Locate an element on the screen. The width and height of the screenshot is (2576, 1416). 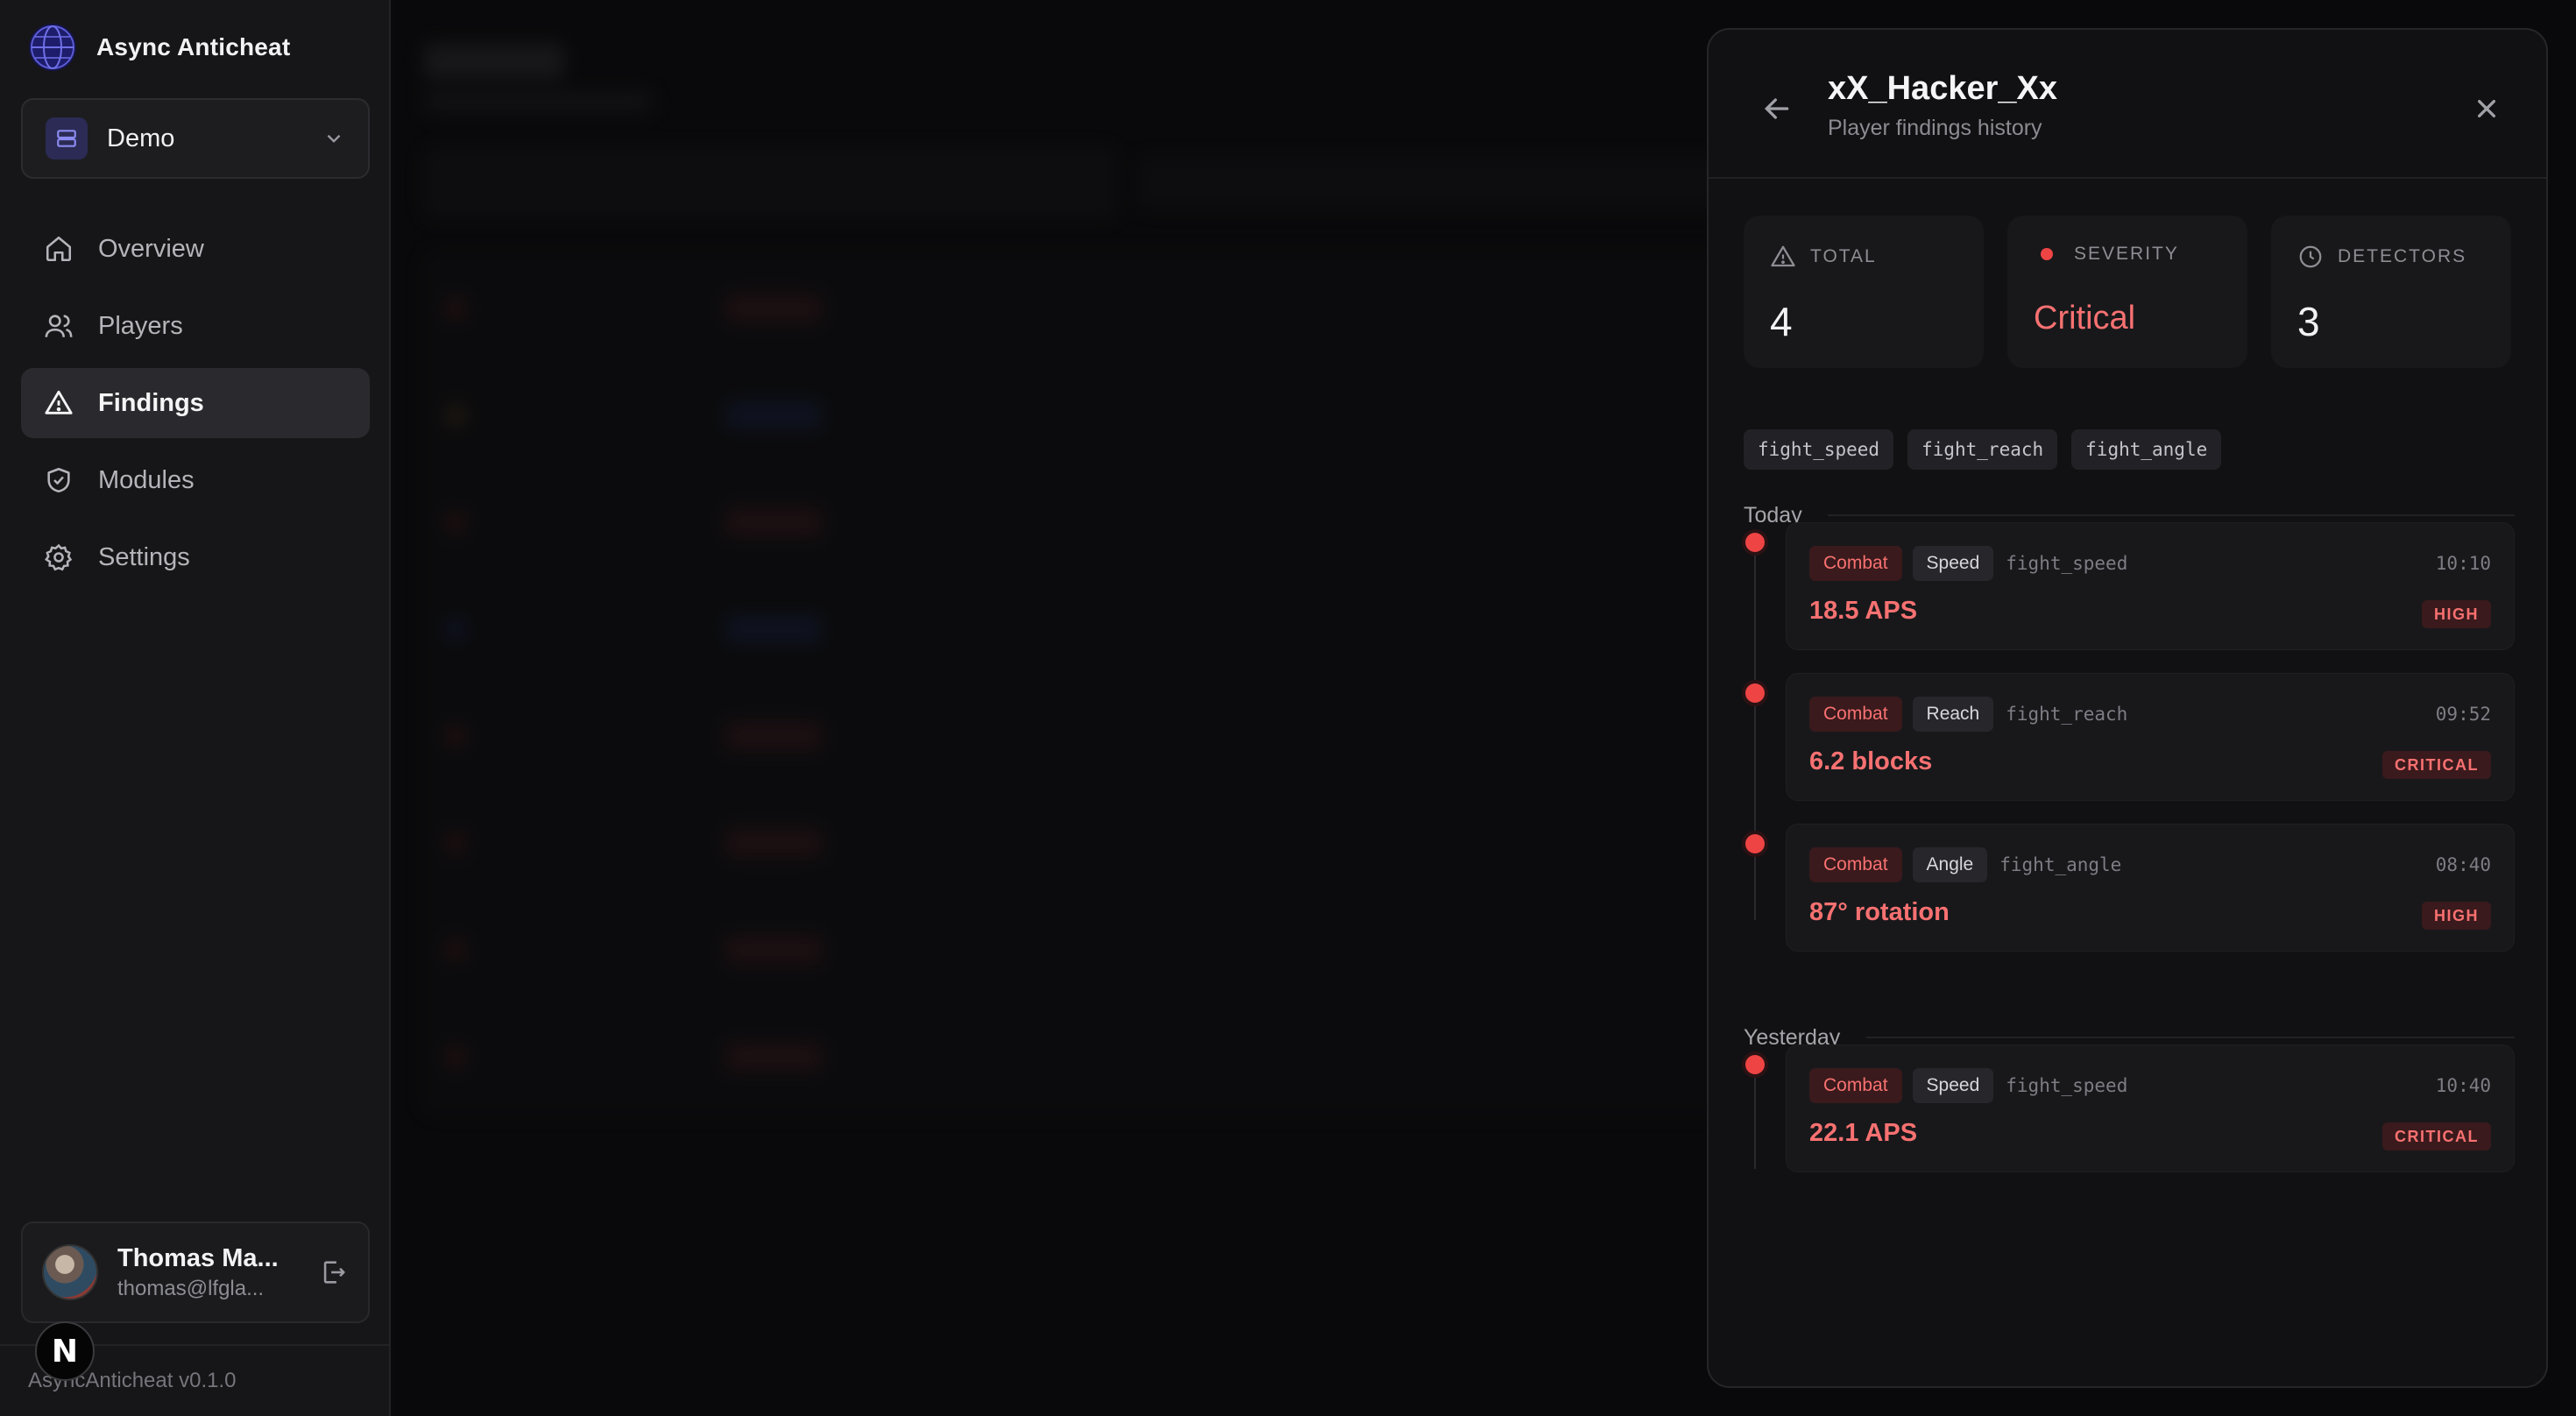
nav-label: Overview is located at coordinates (151, 248).